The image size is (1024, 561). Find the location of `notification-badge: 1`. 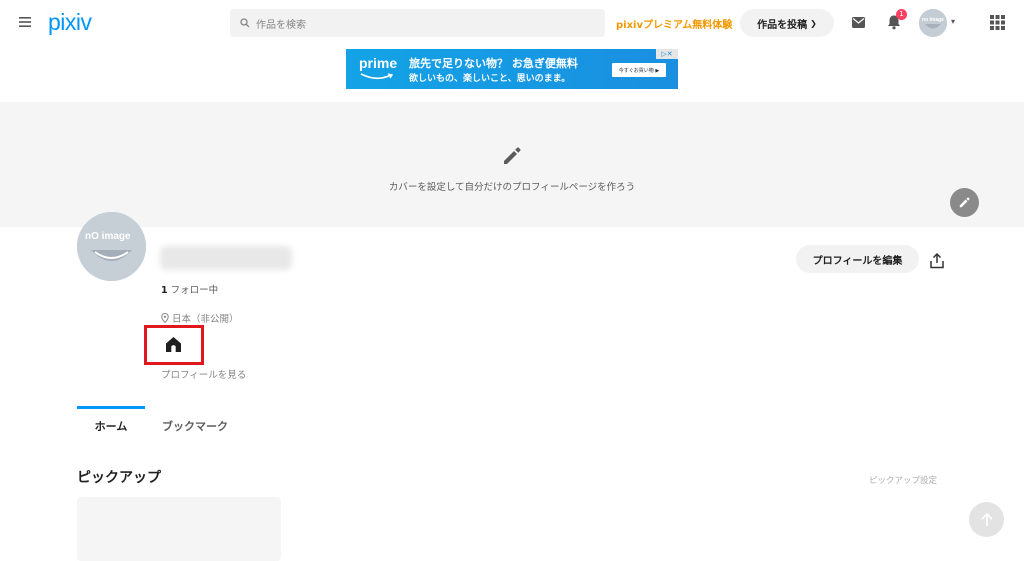

notification-badge: 1 is located at coordinates (901, 14).